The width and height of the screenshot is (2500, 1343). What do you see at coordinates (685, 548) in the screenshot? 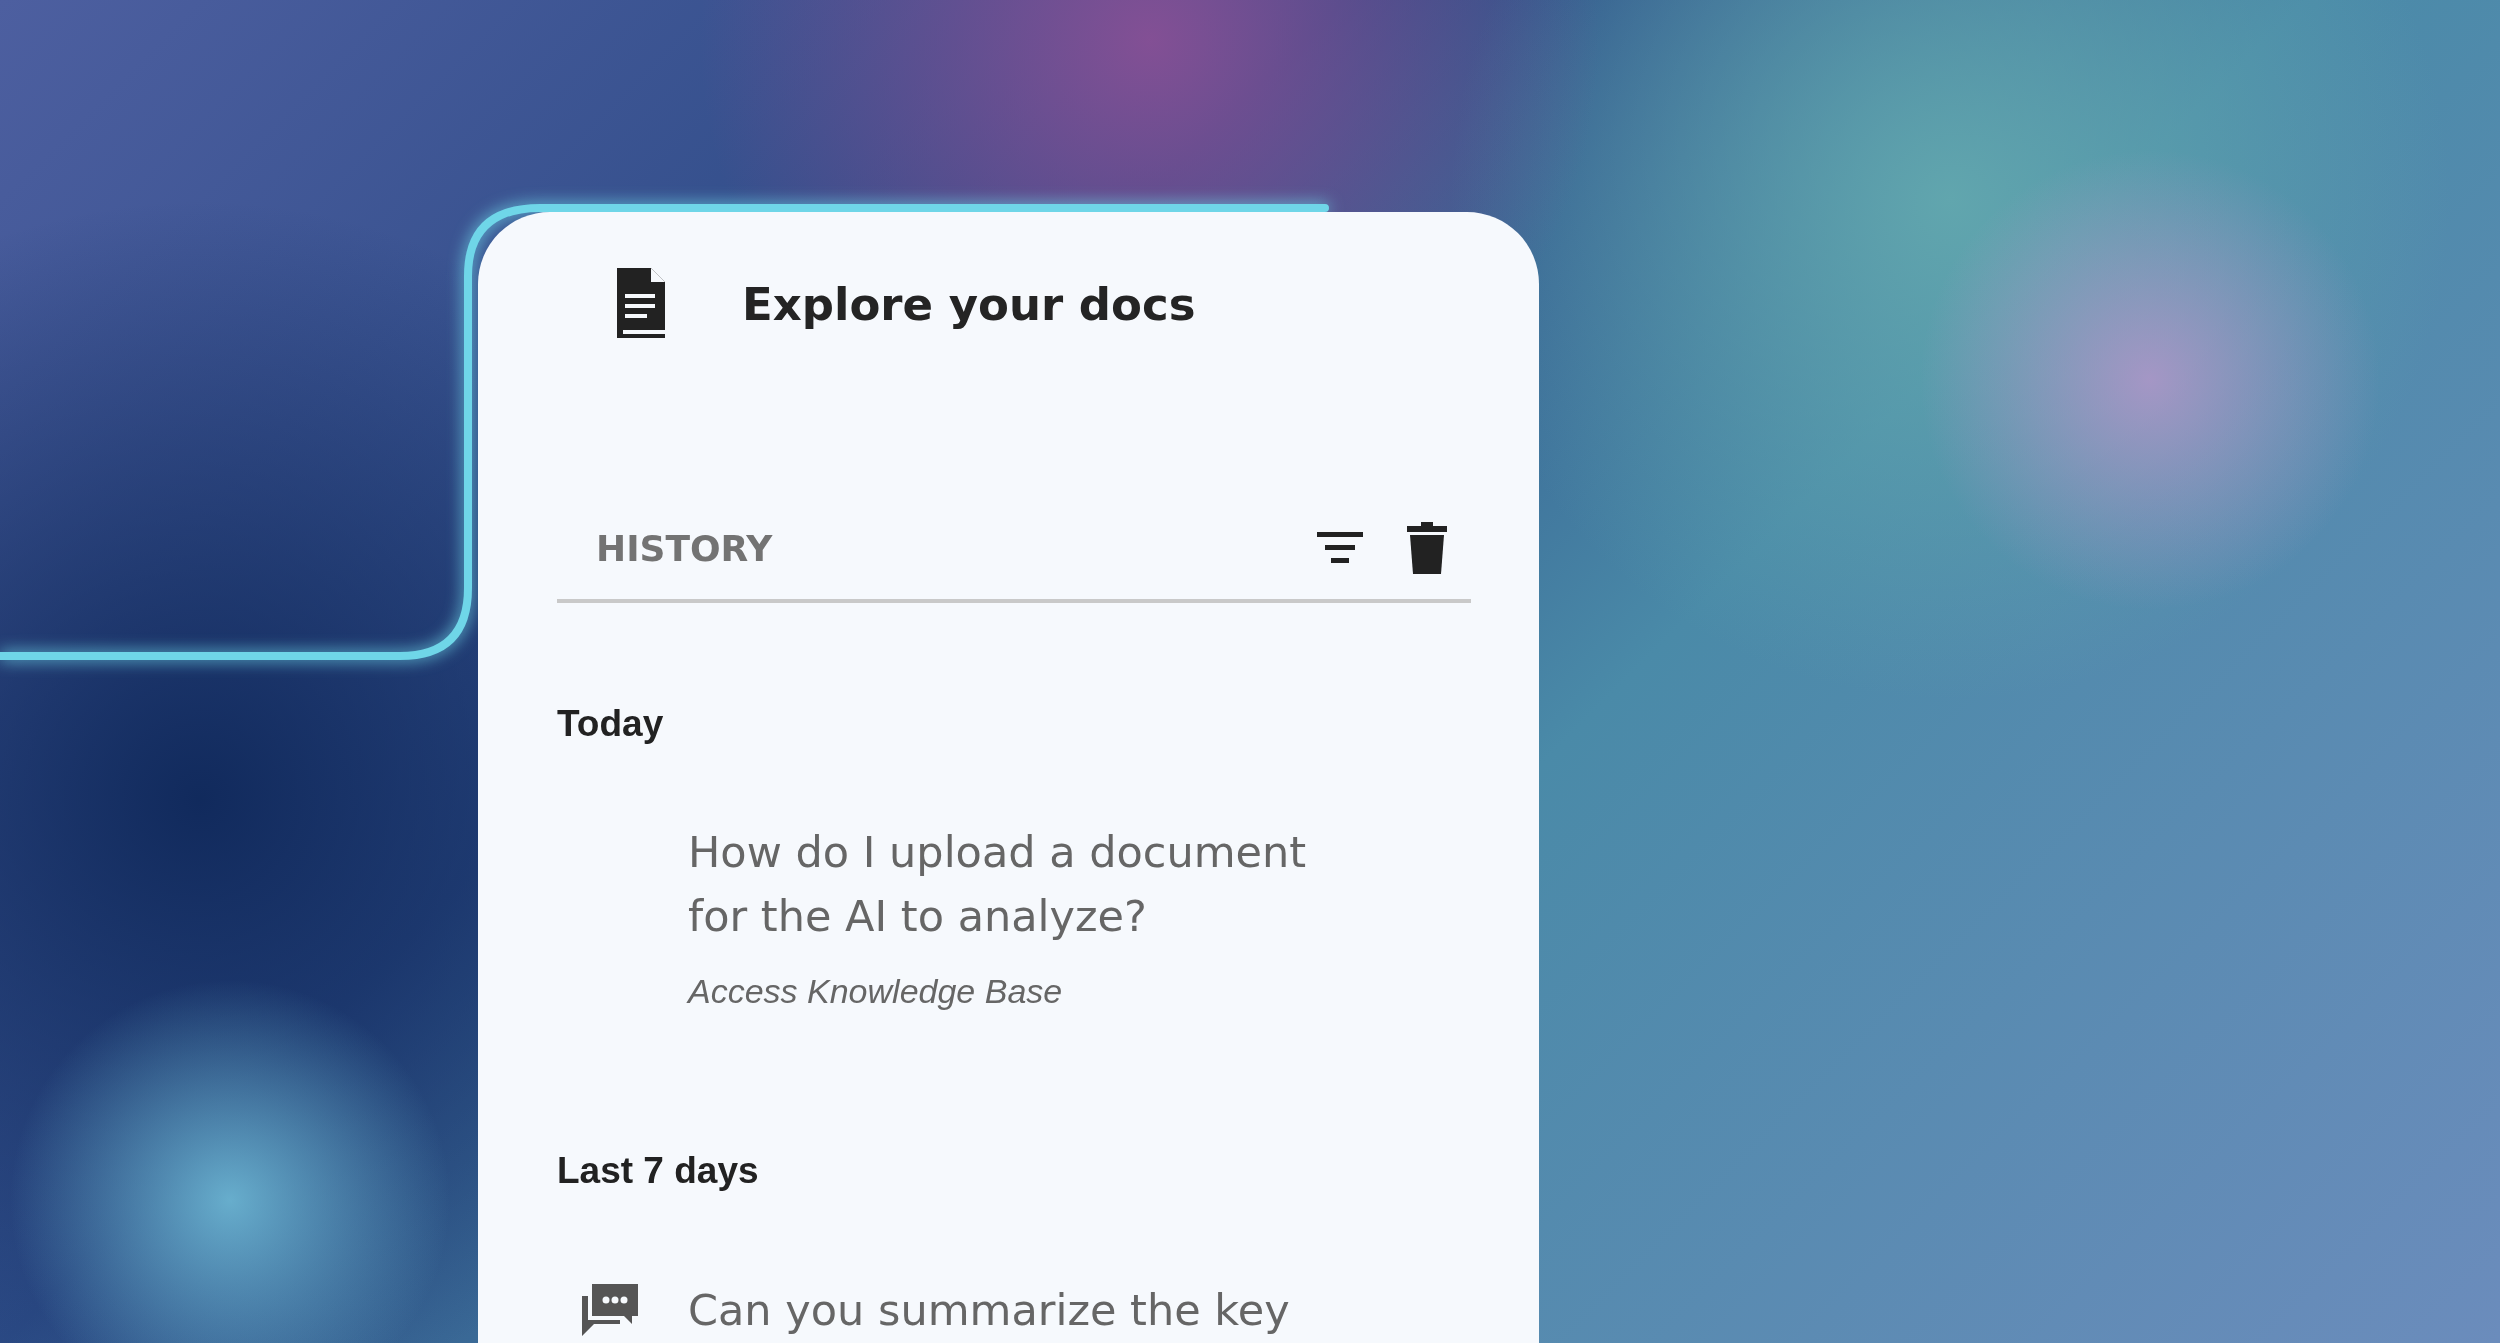
I see `history-heading: HISTORY` at bounding box center [685, 548].